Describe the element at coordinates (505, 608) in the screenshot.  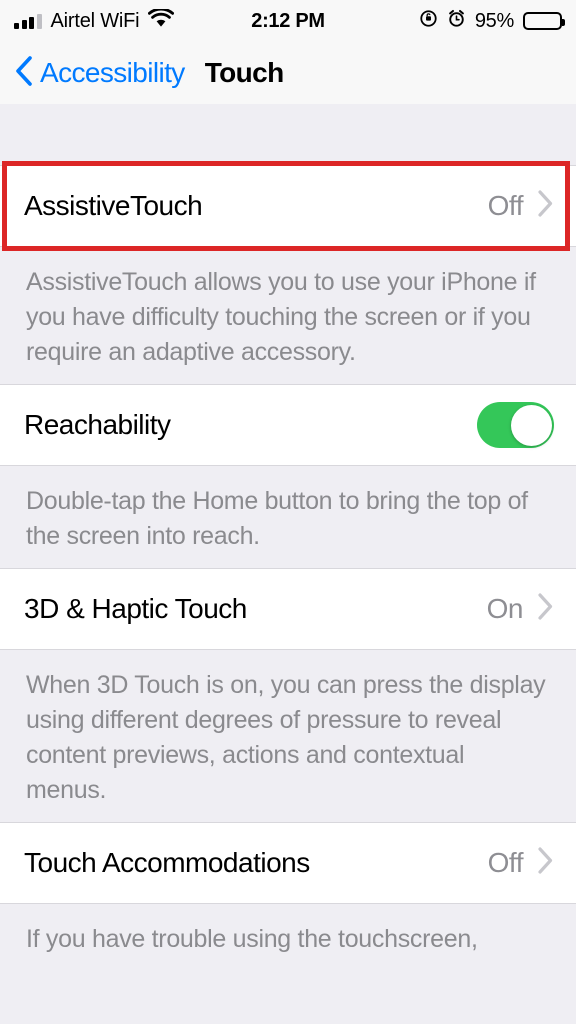
I see `row-value: On` at that location.